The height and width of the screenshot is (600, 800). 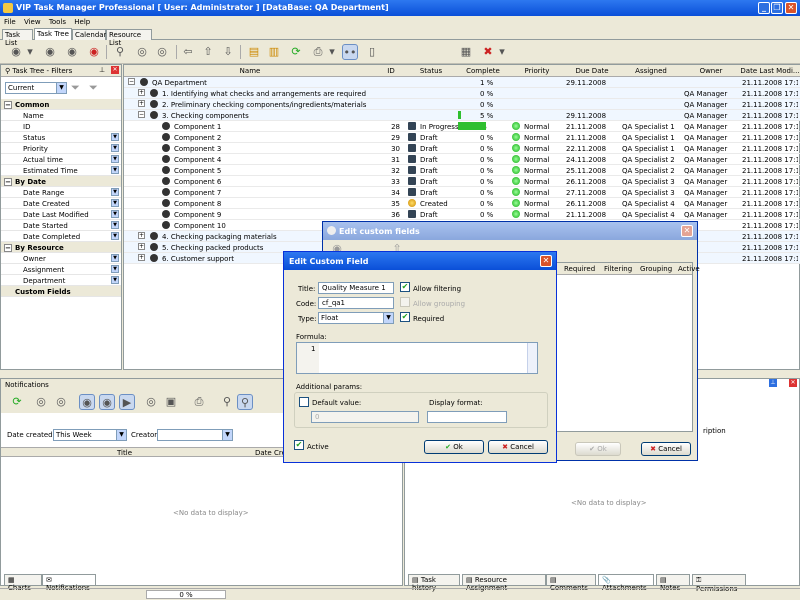 What do you see at coordinates (10, 22) in the screenshot?
I see `menu-file: File` at bounding box center [10, 22].